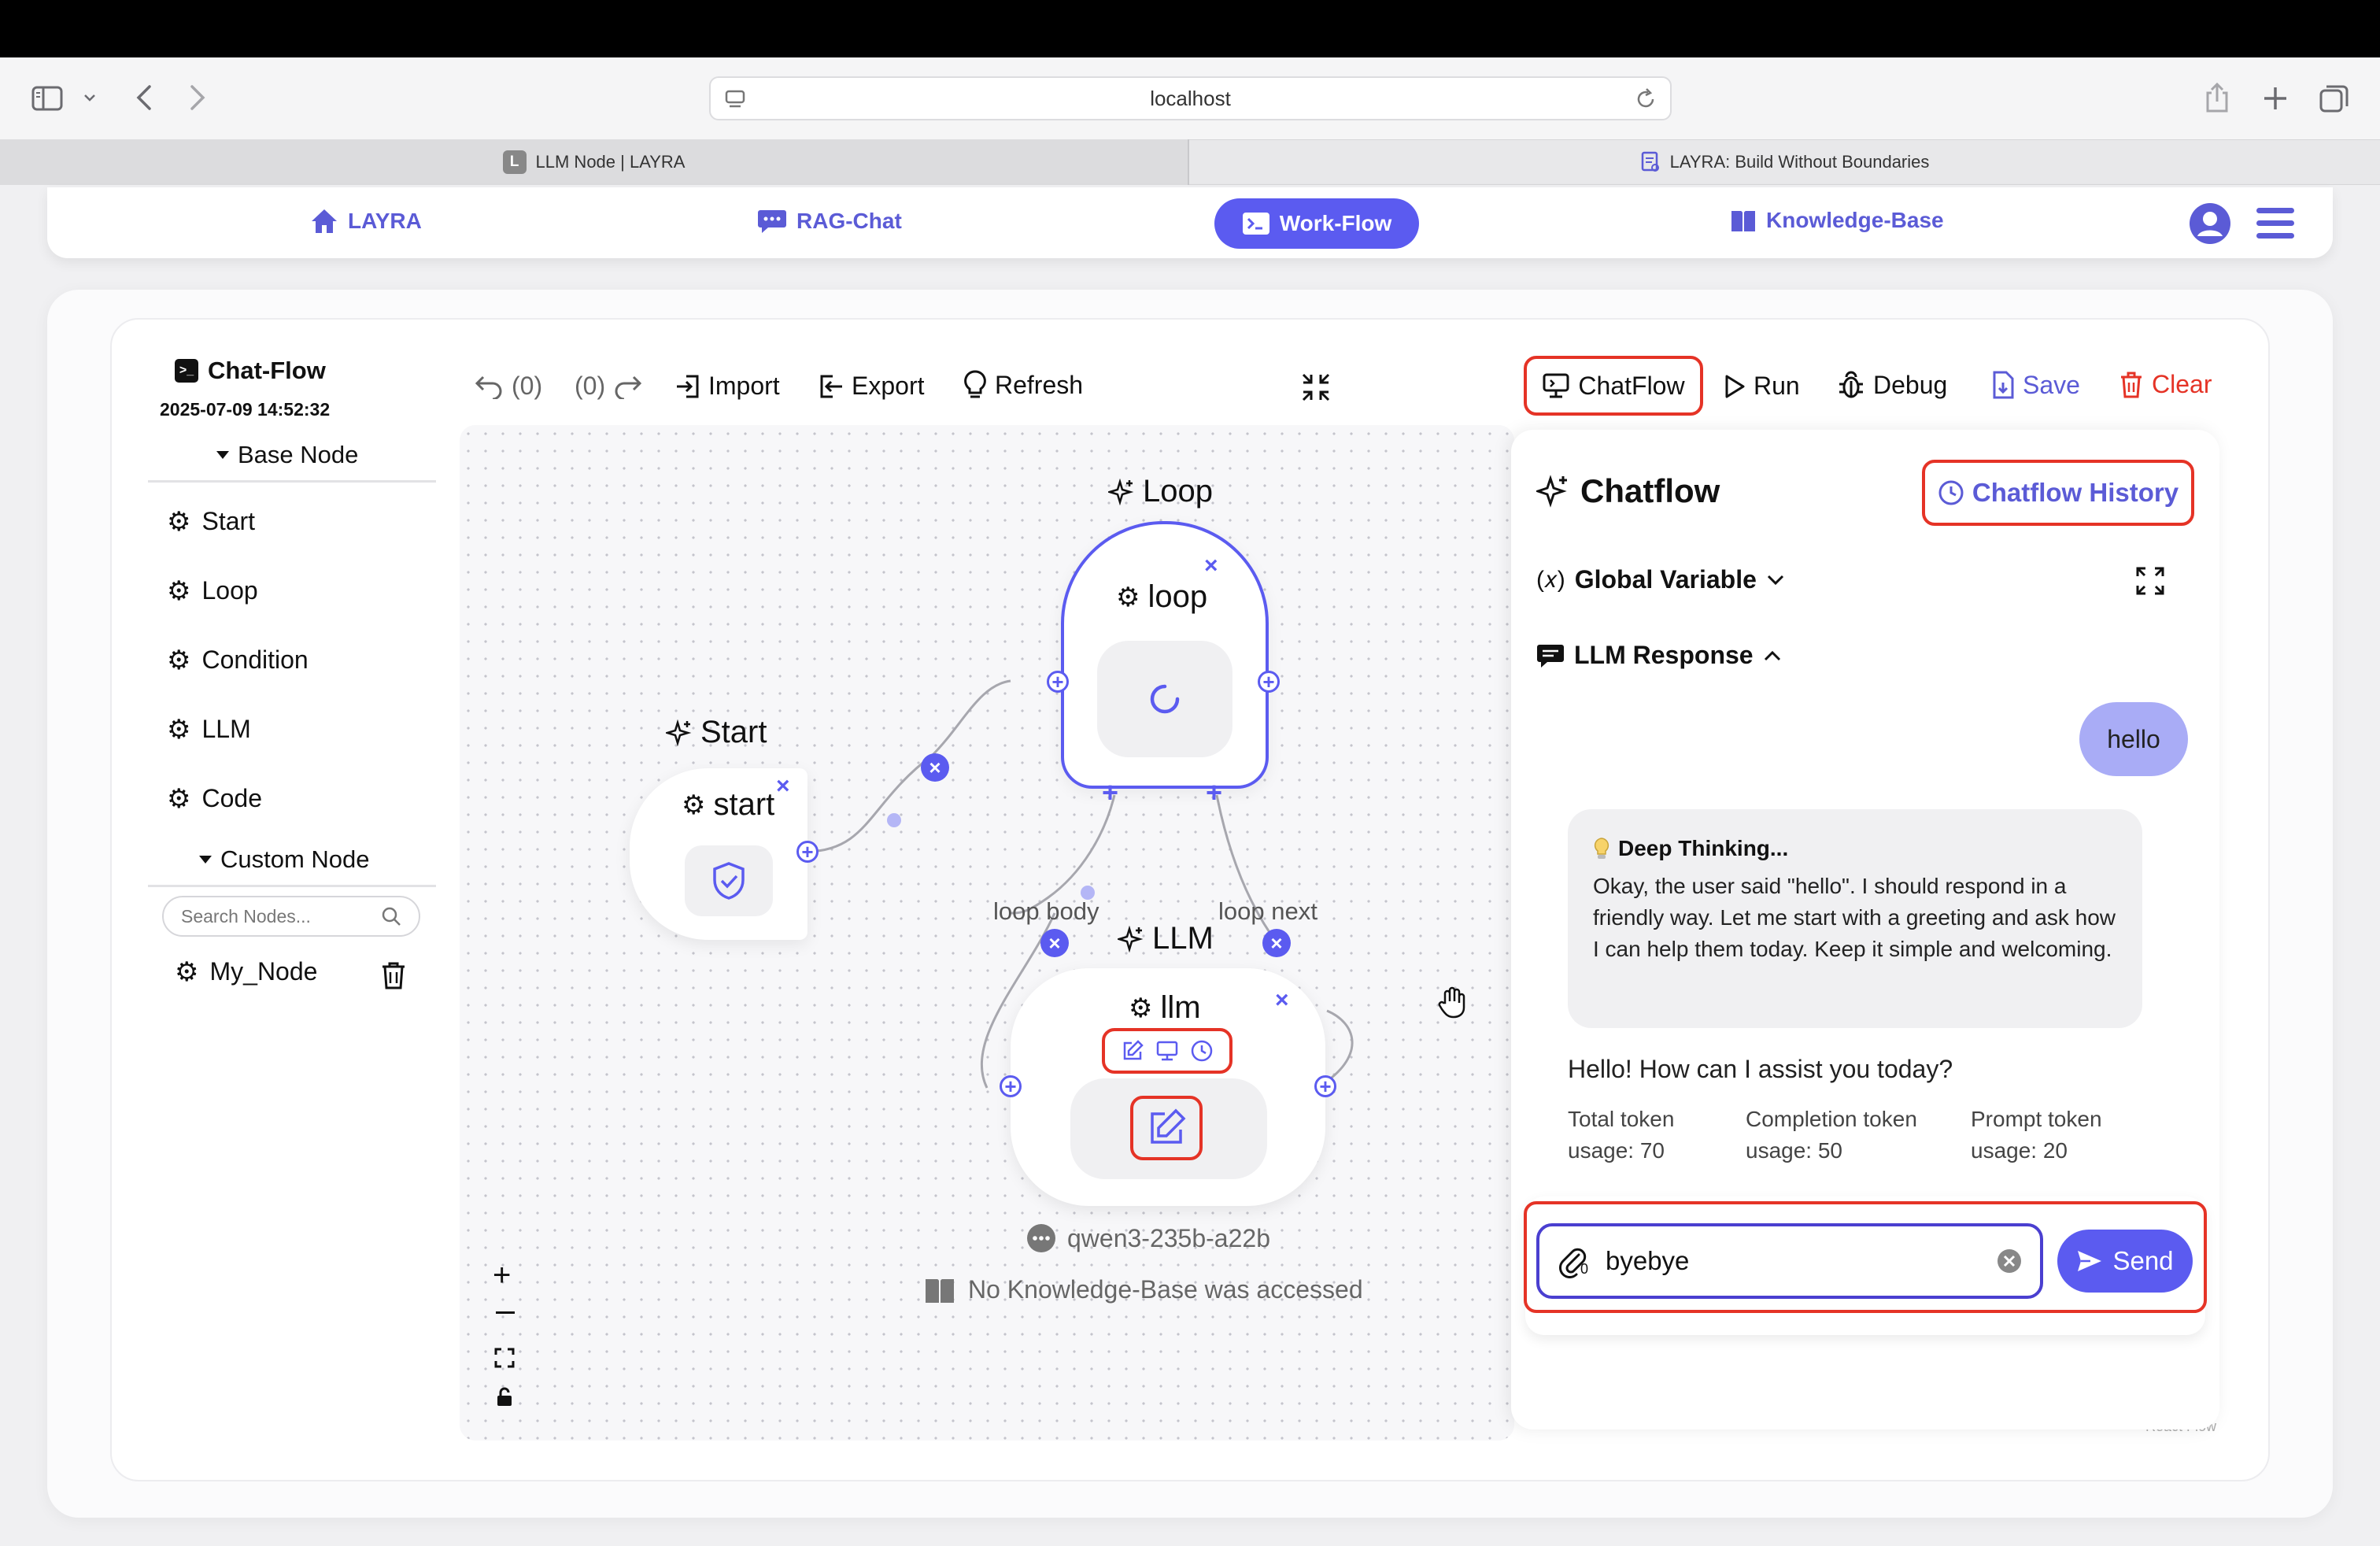 The width and height of the screenshot is (2380, 1546). What do you see at coordinates (894, 820) in the screenshot?
I see `edge-marker` at bounding box center [894, 820].